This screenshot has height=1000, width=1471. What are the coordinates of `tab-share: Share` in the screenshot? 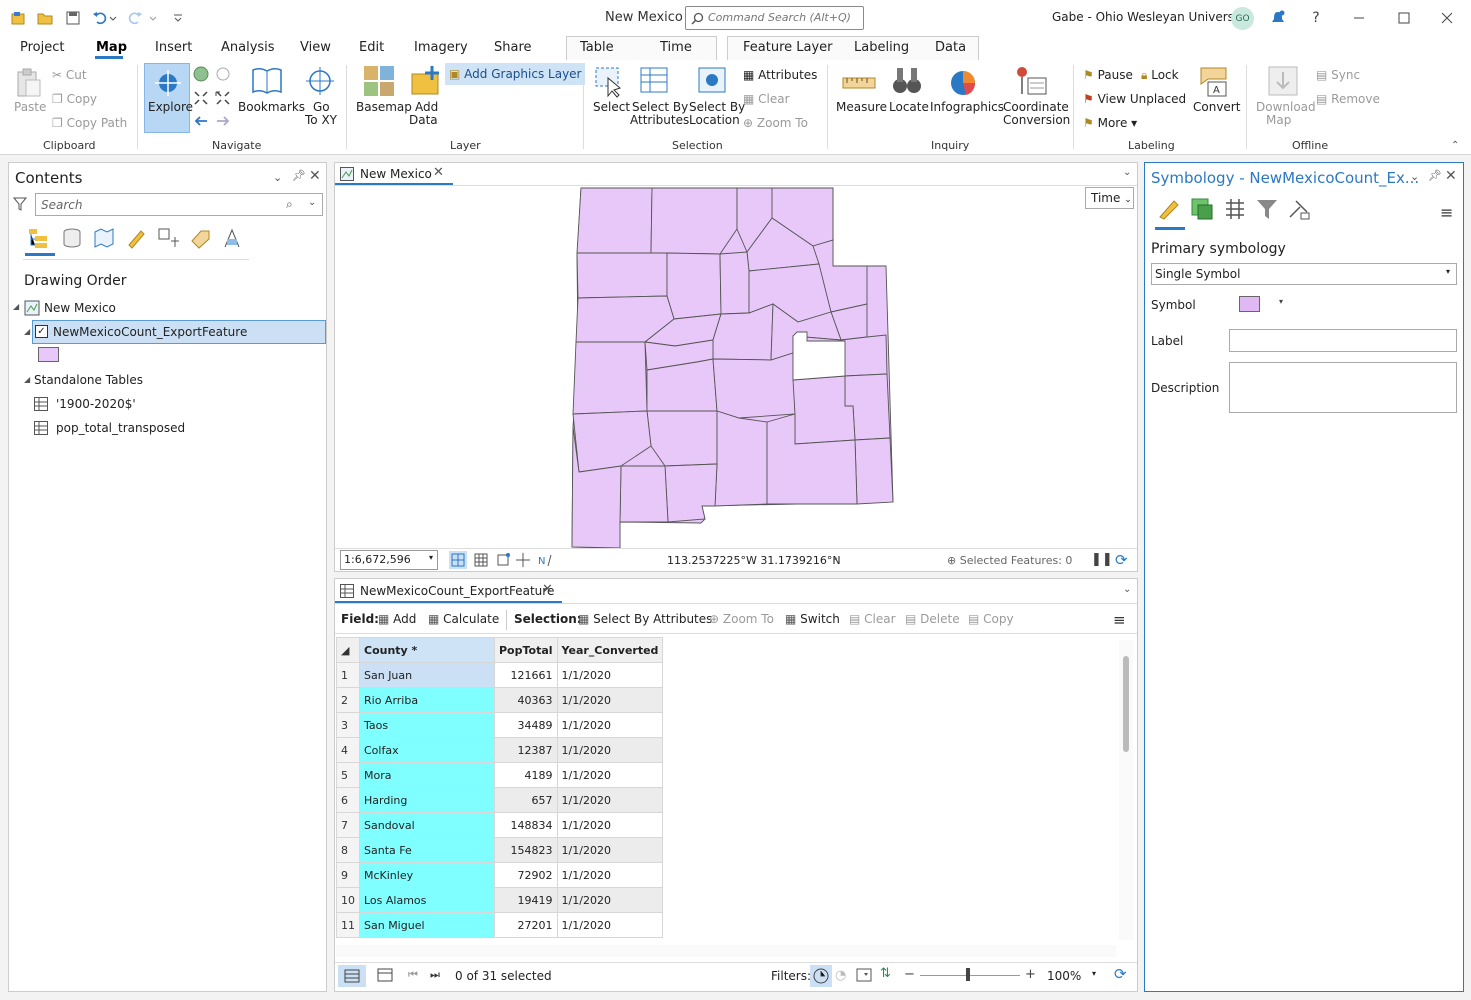 It's located at (513, 47).